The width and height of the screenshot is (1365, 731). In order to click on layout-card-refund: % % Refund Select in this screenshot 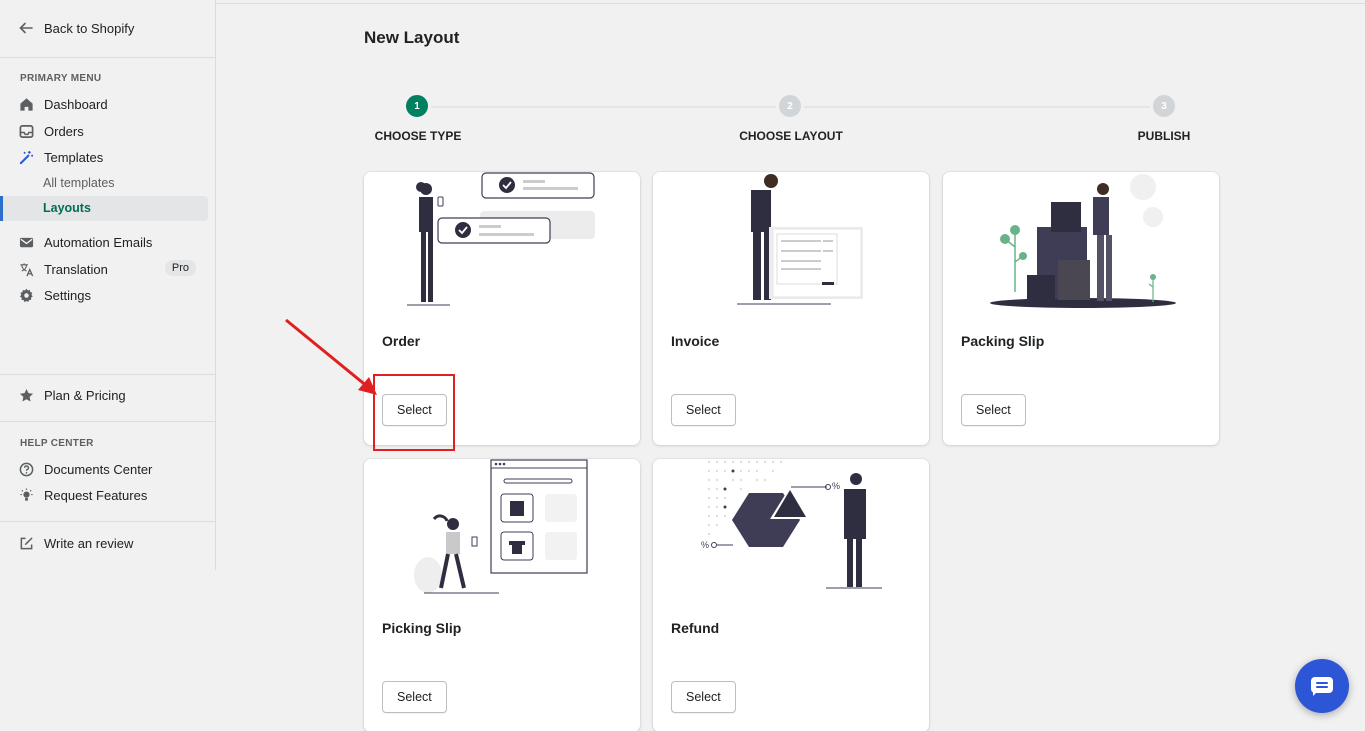, I will do `click(791, 595)`.